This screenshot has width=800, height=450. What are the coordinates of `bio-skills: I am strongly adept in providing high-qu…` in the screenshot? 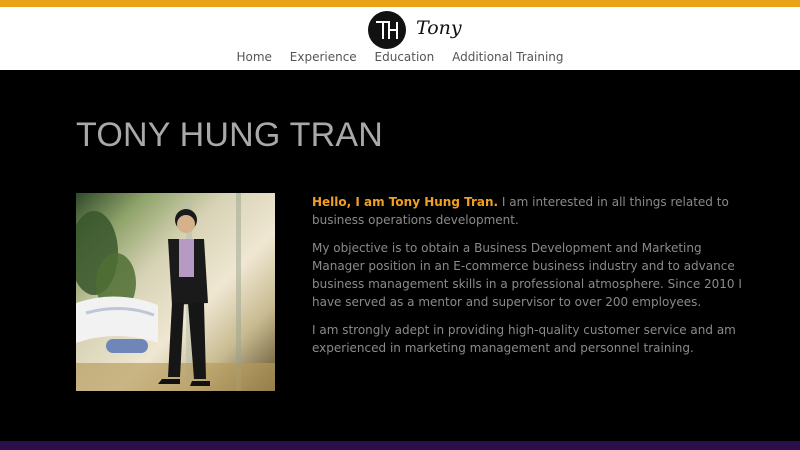 It's located at (524, 339).